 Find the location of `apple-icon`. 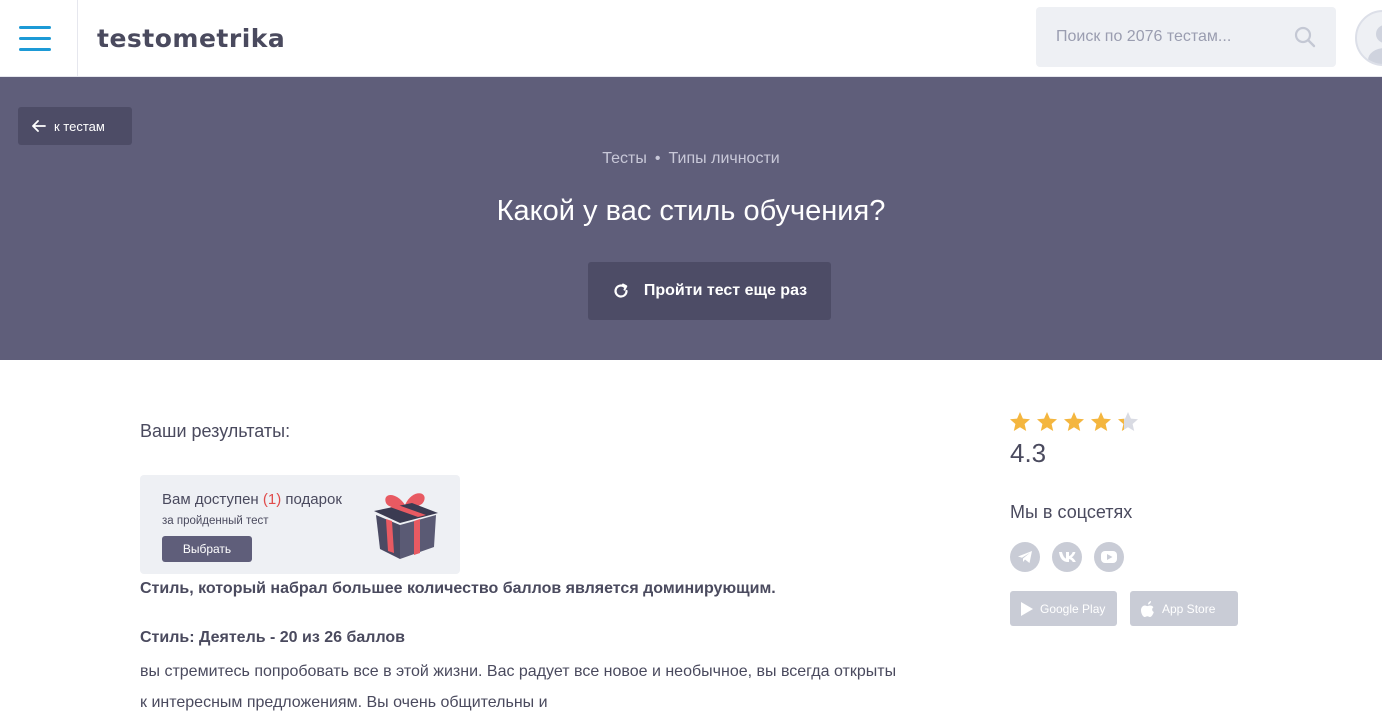

apple-icon is located at coordinates (1147, 608).